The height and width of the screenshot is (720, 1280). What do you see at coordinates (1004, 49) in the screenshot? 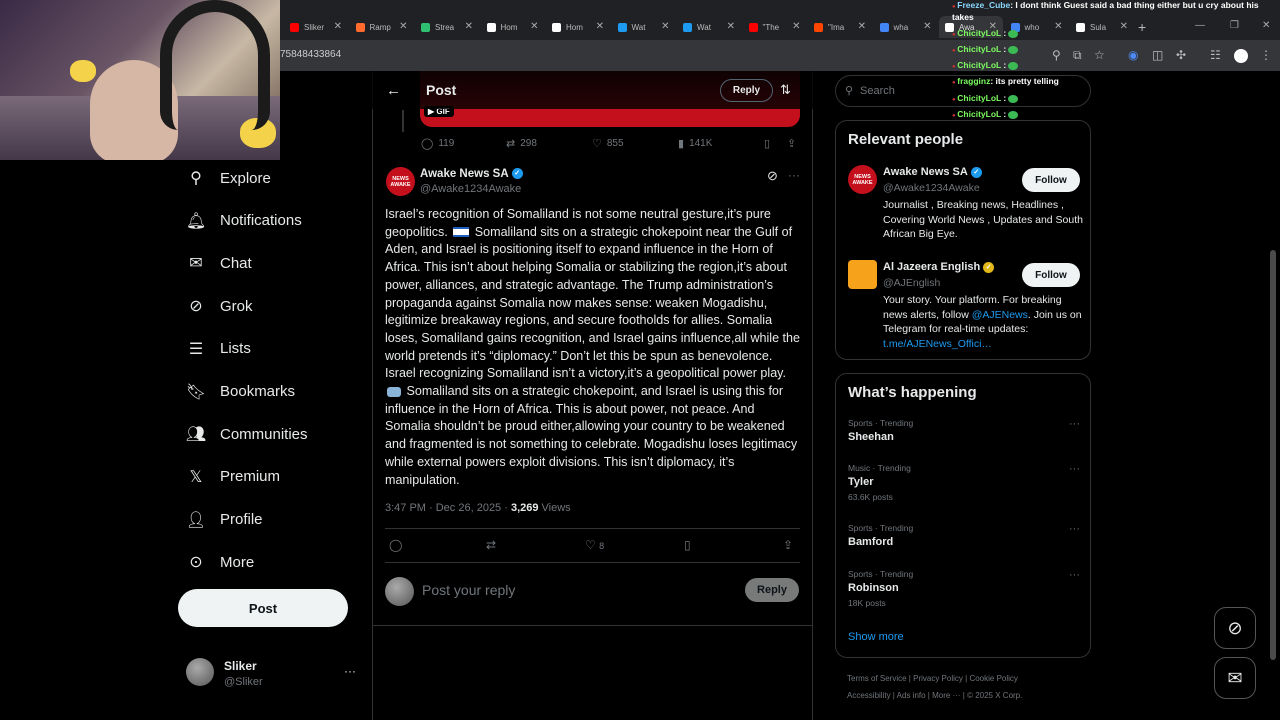
I see `chat-message: :` at bounding box center [1004, 49].